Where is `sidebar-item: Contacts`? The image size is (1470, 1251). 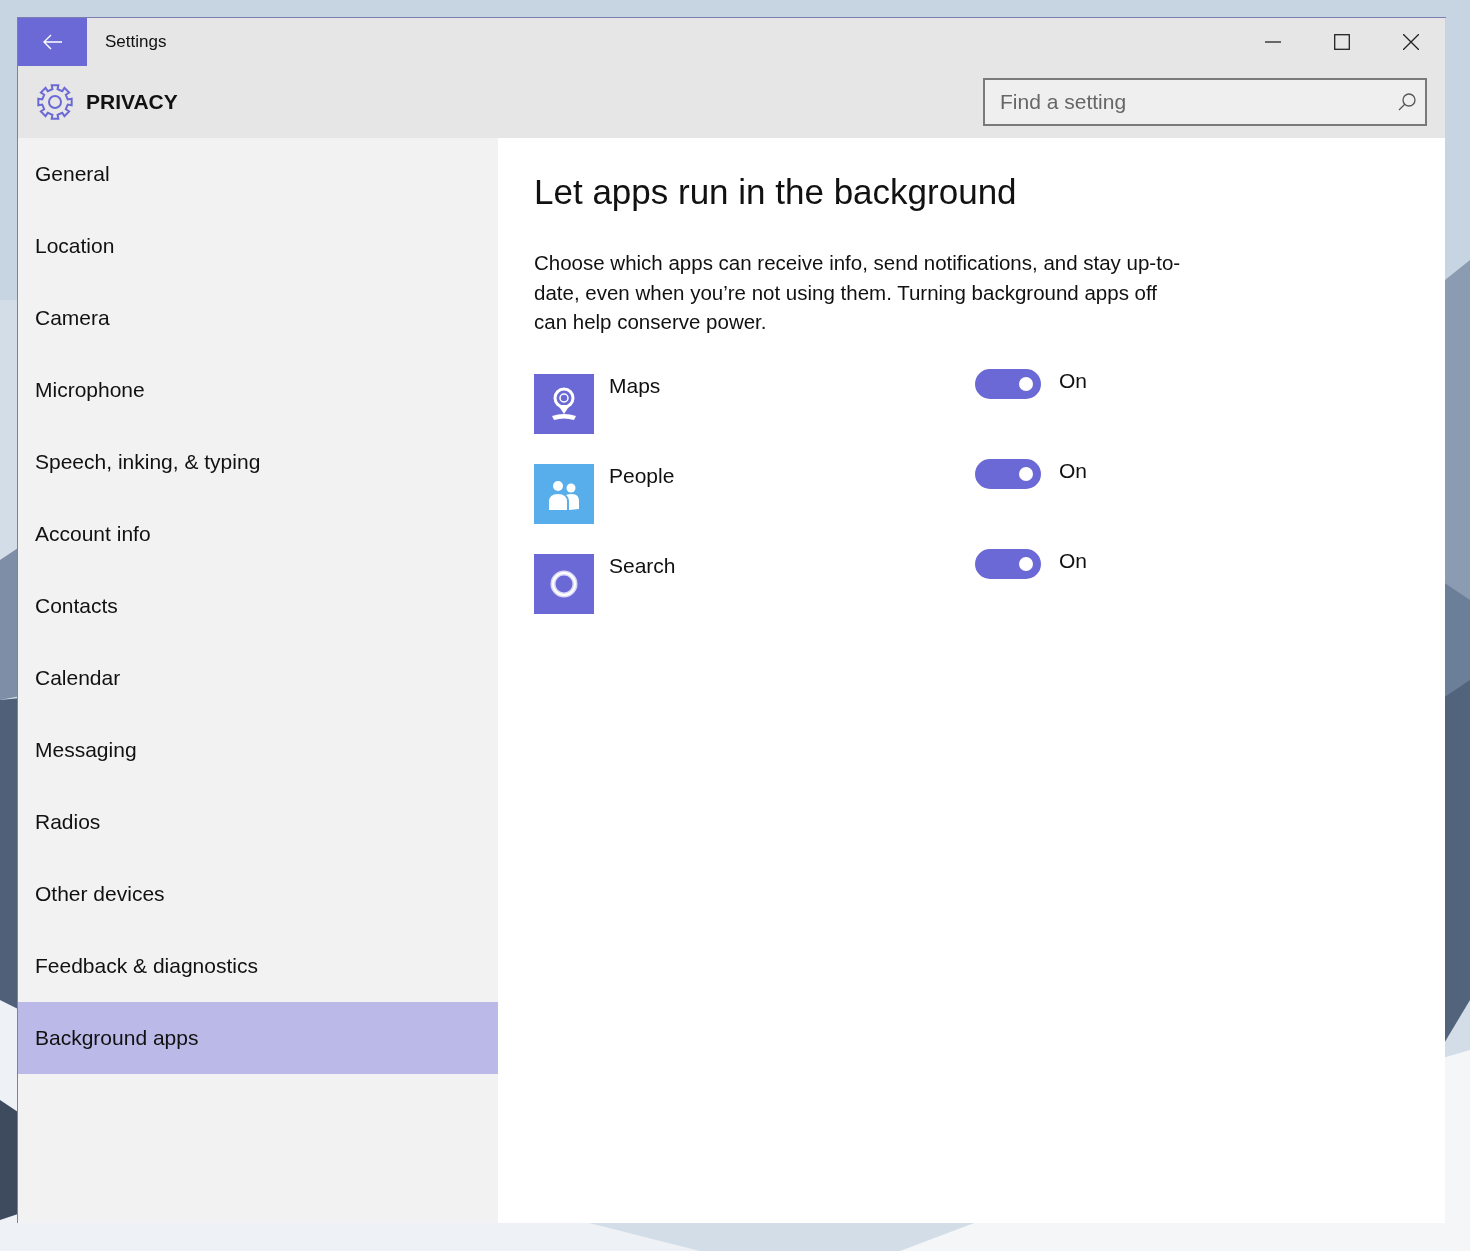 sidebar-item: Contacts is located at coordinates (258, 606).